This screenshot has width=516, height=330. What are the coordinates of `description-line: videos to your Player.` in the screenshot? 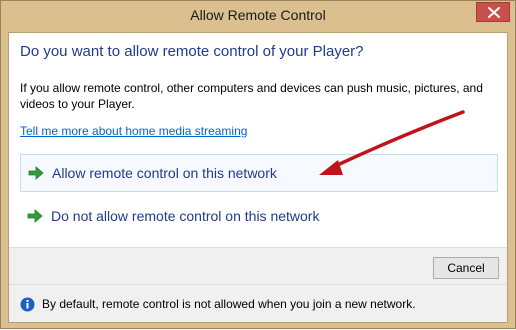 It's located at (77, 104).